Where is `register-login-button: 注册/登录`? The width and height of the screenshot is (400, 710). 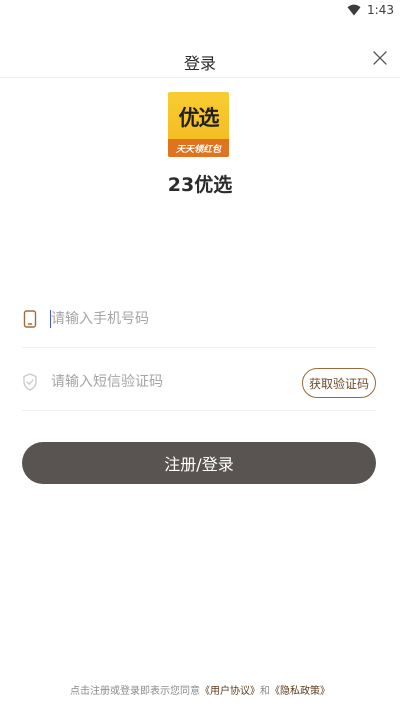 register-login-button: 注册/登录 is located at coordinates (199, 463).